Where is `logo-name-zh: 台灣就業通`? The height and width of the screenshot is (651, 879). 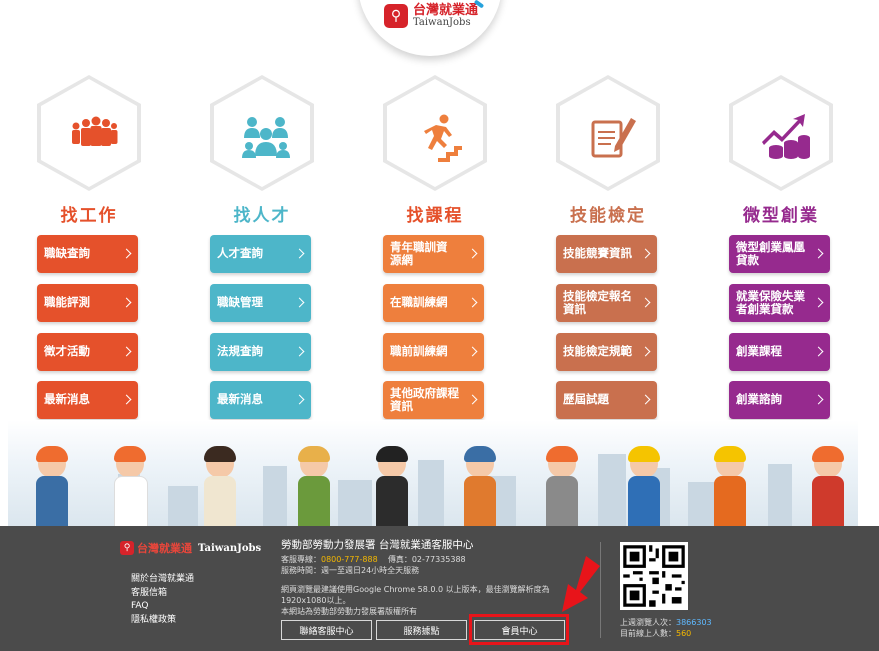
logo-name-zh: 台灣就業通 is located at coordinates (446, 10).